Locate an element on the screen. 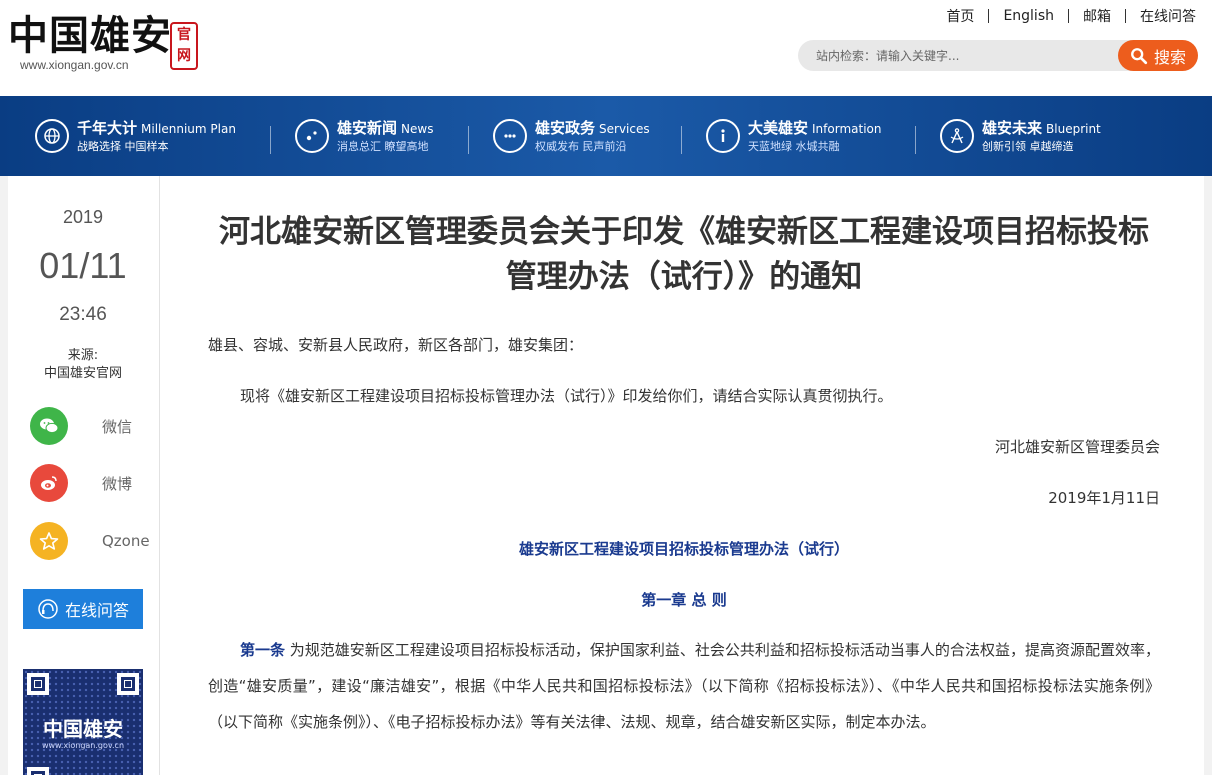 The width and height of the screenshot is (1212, 775). nav-title: 雄安政务 is located at coordinates (565, 127).